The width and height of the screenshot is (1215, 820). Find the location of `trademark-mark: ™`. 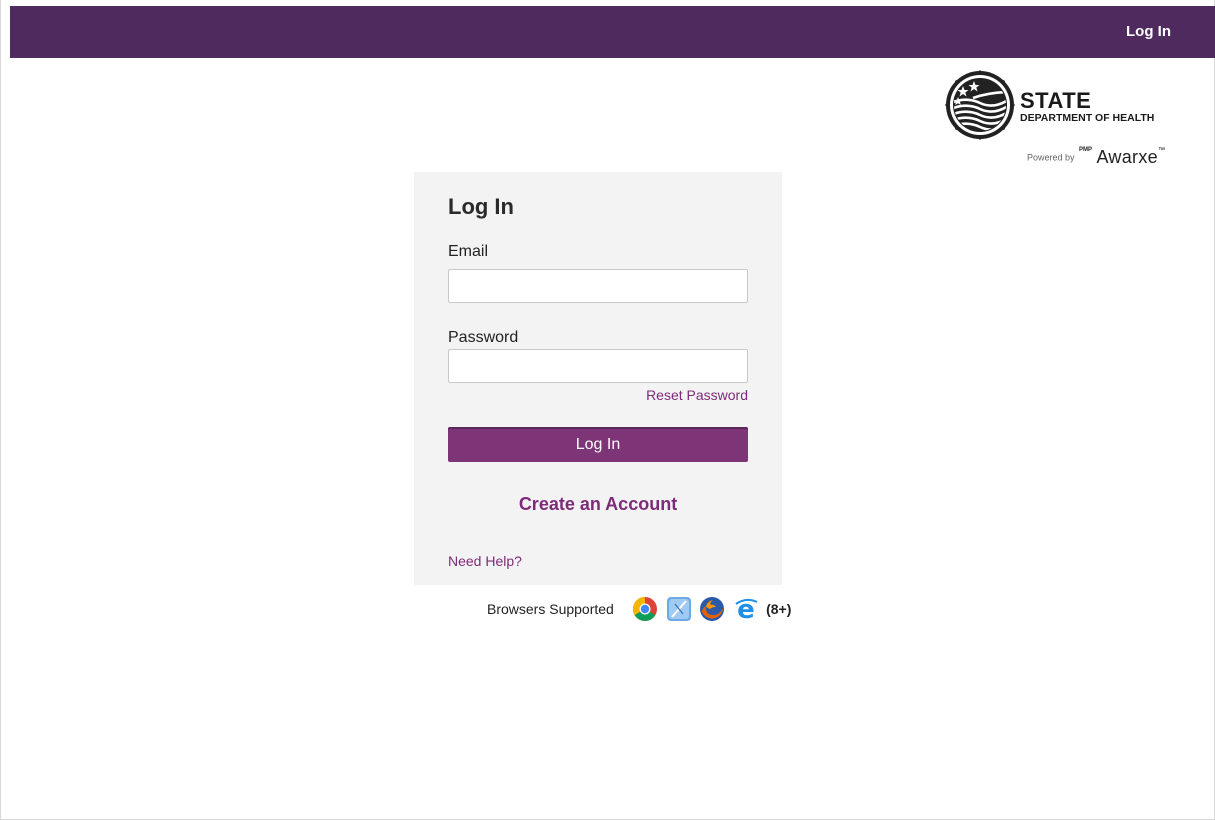

trademark-mark: ™ is located at coordinates (1161, 150).